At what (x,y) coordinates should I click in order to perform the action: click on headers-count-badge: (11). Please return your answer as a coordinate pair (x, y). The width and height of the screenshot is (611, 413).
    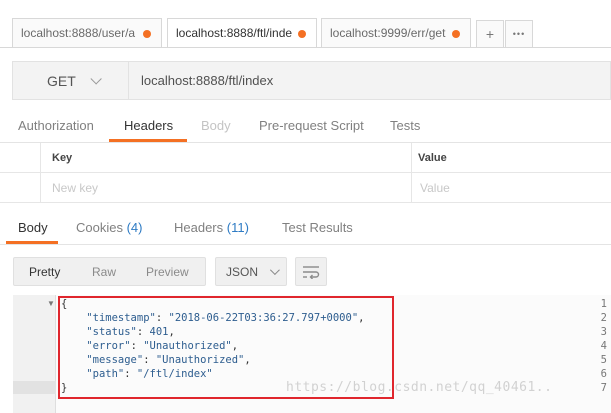
    Looking at the image, I should click on (237, 227).